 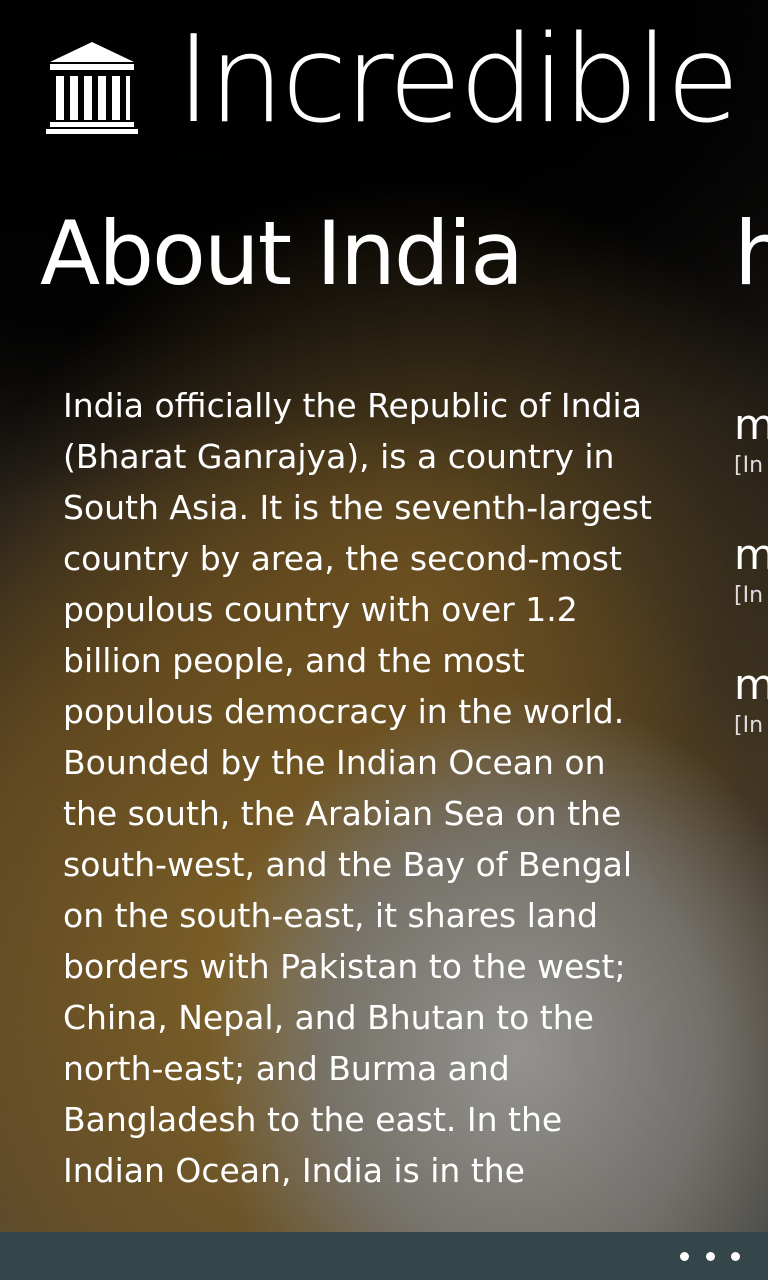 I want to click on app-bar, so click(x=384, y=1256).